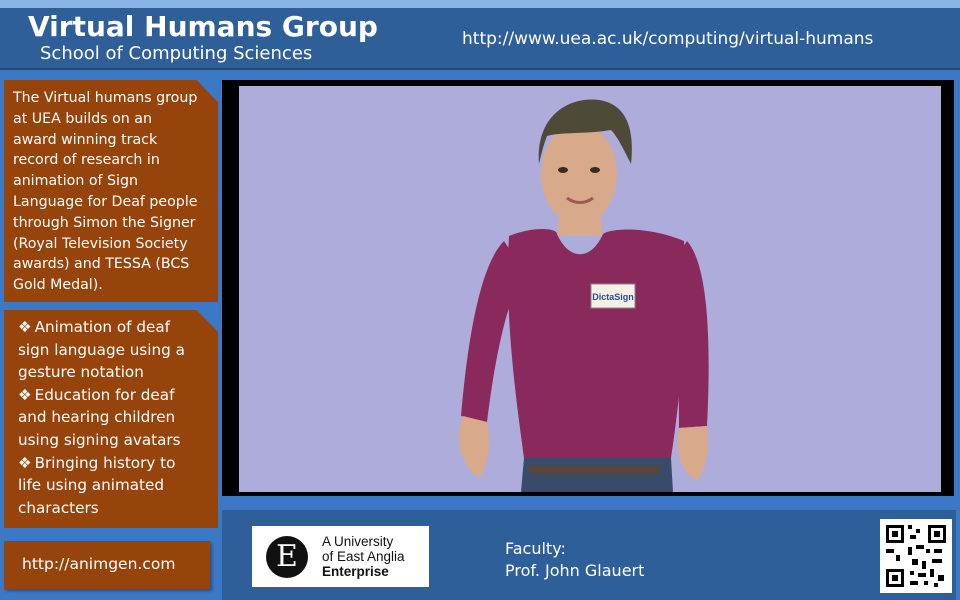 The width and height of the screenshot is (960, 600). I want to click on right-eye, so click(595, 170).